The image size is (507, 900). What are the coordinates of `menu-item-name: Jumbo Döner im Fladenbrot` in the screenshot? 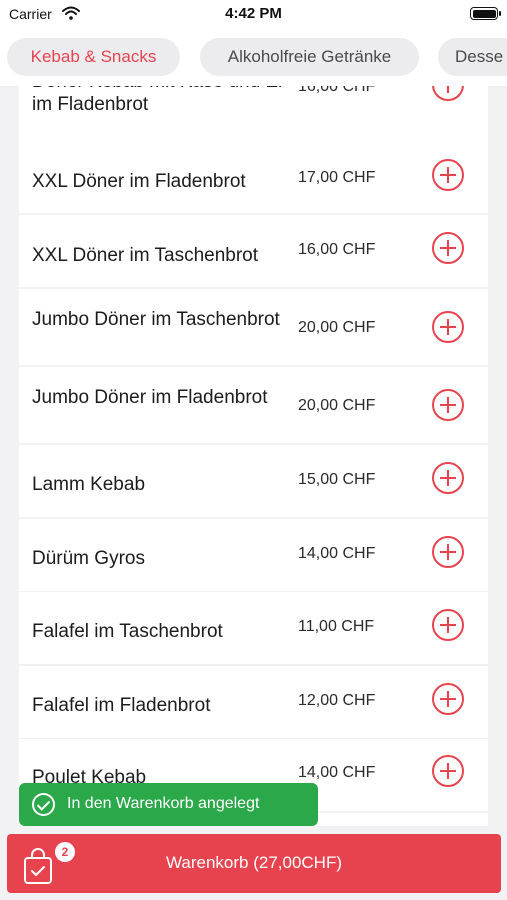 It's located at (150, 397).